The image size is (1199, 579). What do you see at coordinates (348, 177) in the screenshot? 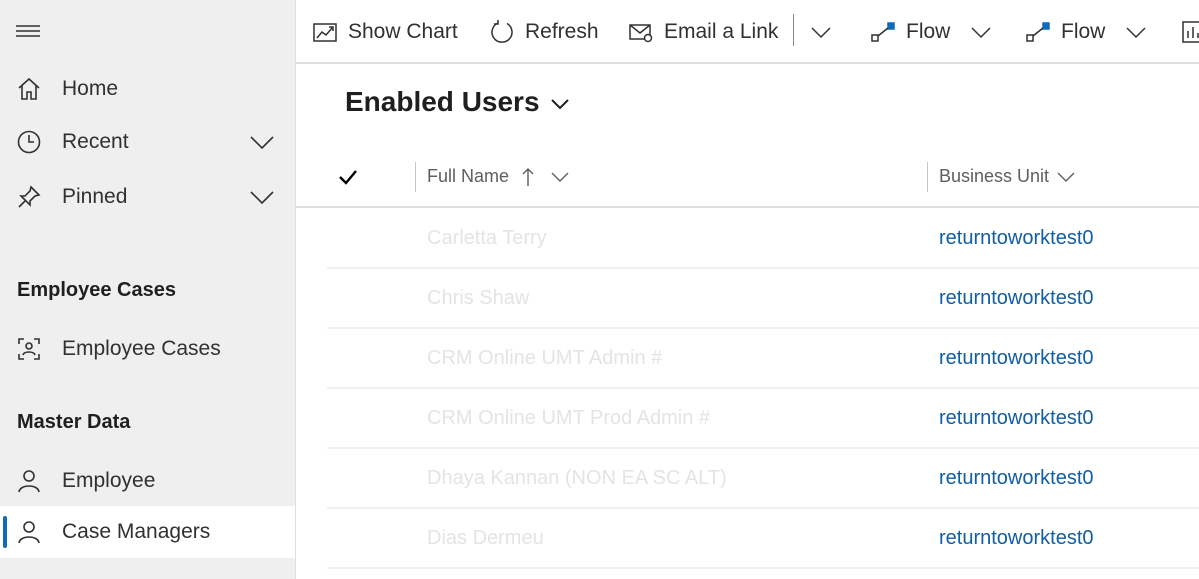
I see `select-all-checkmark-icon` at bounding box center [348, 177].